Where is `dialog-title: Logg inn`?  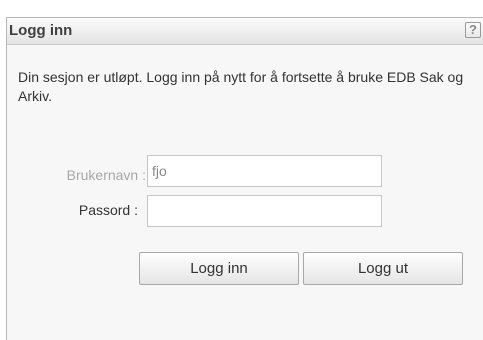 dialog-title: Logg inn is located at coordinates (41, 30).